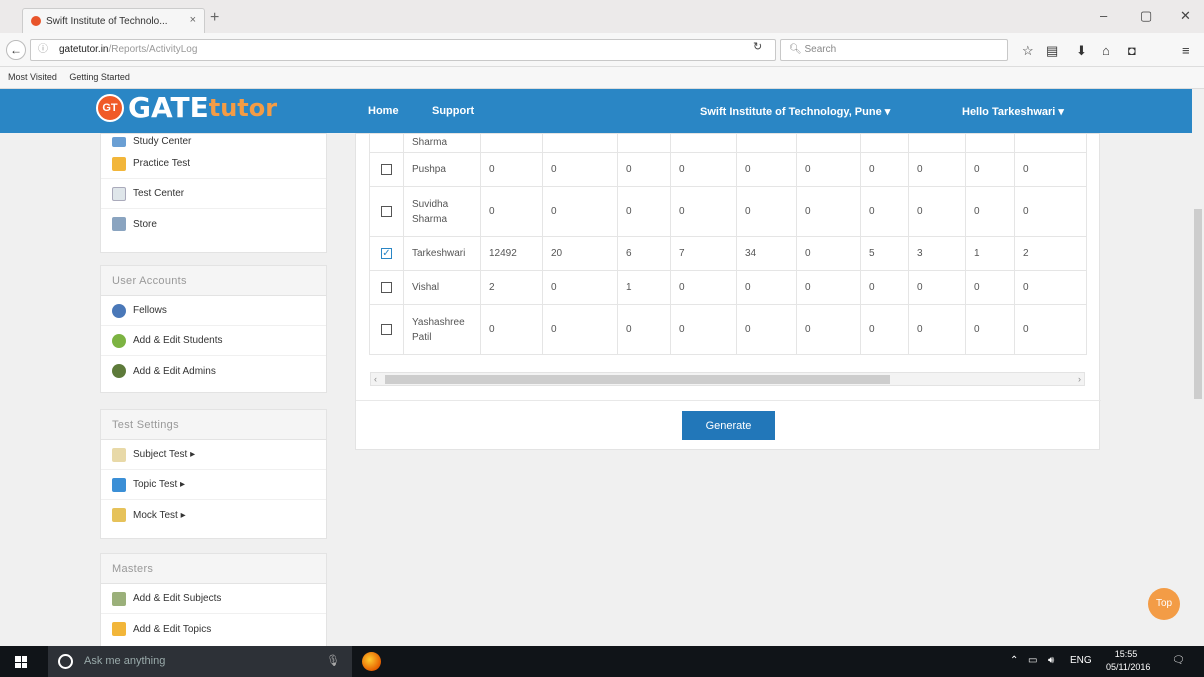 This screenshot has height=677, width=1204. Describe the element at coordinates (375, 379) in the screenshot. I see `scroll-left-icon: ‹` at that location.